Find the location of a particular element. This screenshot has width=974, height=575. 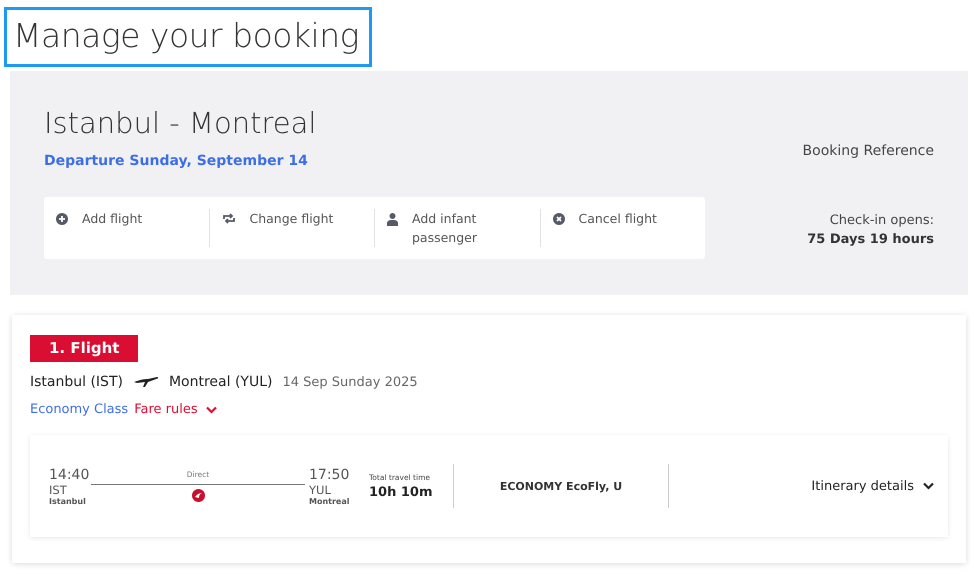

fare-class: ECONOMY EcoFly, U is located at coordinates (561, 486).